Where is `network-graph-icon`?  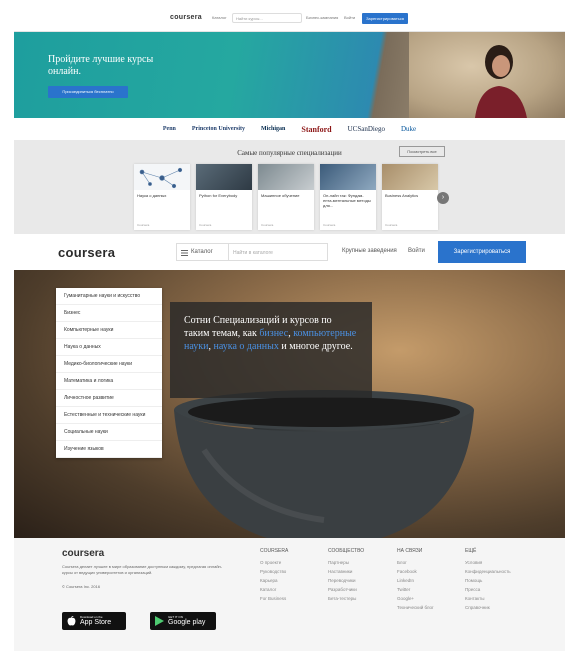 network-graph-icon is located at coordinates (161, 178).